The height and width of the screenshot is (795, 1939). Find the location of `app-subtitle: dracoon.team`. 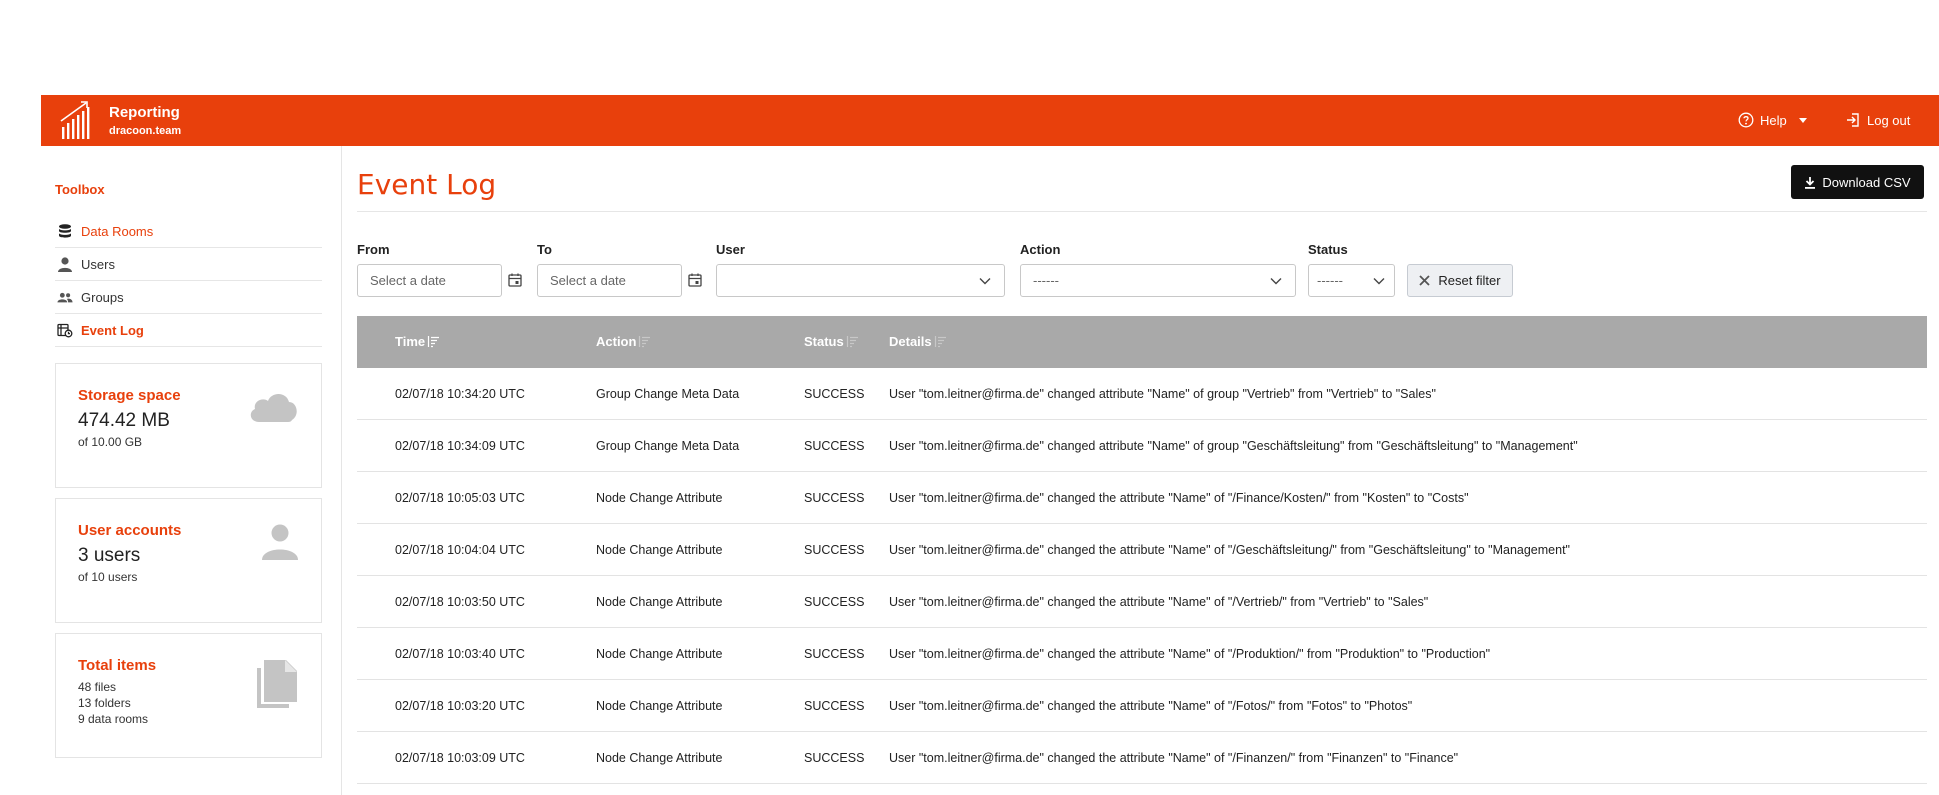

app-subtitle: dracoon.team is located at coordinates (145, 131).